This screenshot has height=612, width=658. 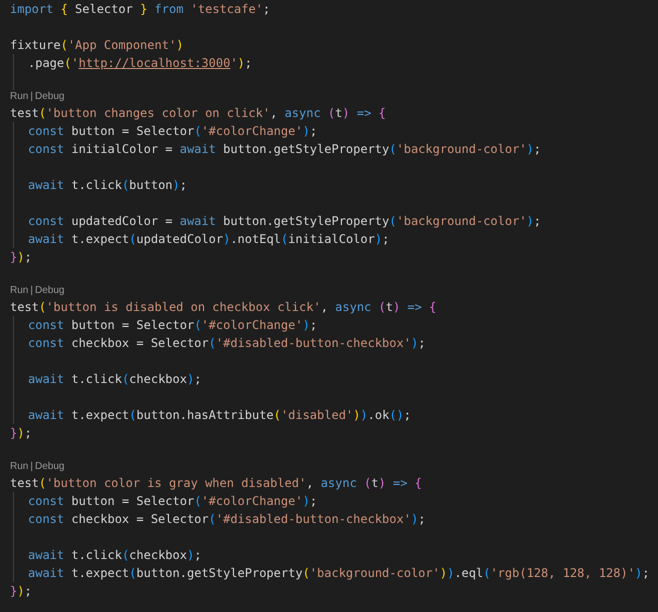 I want to click on code-line: fixture('App Component'), so click(x=97, y=45).